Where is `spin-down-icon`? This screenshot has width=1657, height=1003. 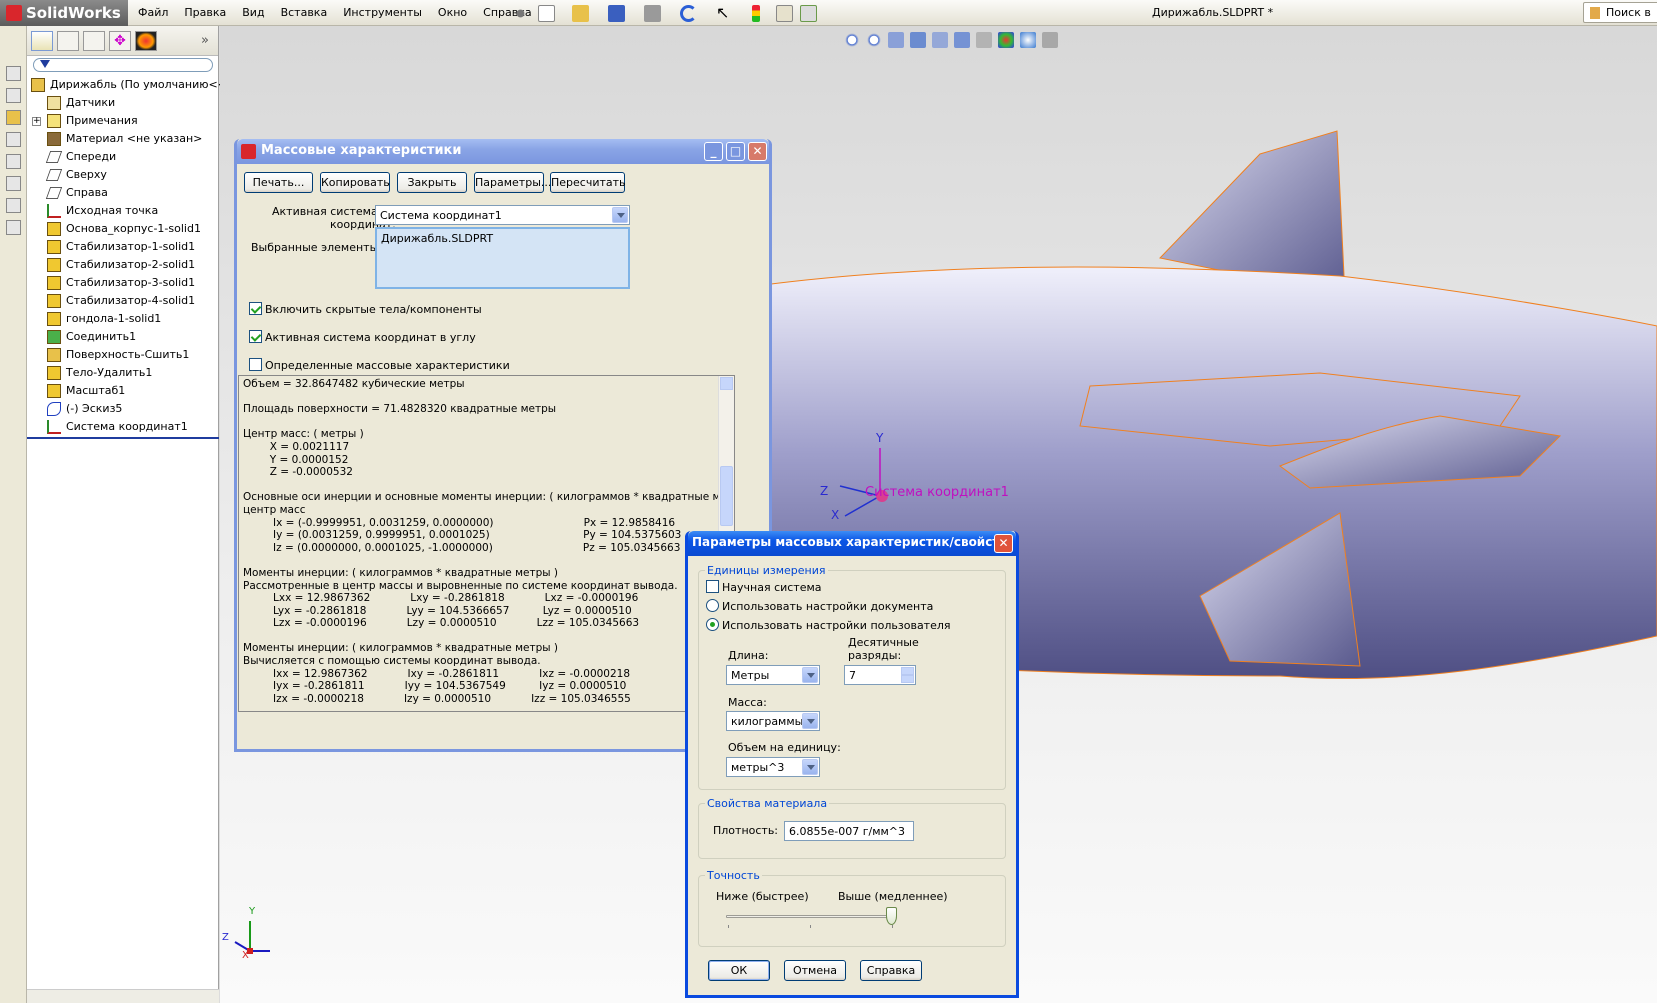 spin-down-icon is located at coordinates (907, 679).